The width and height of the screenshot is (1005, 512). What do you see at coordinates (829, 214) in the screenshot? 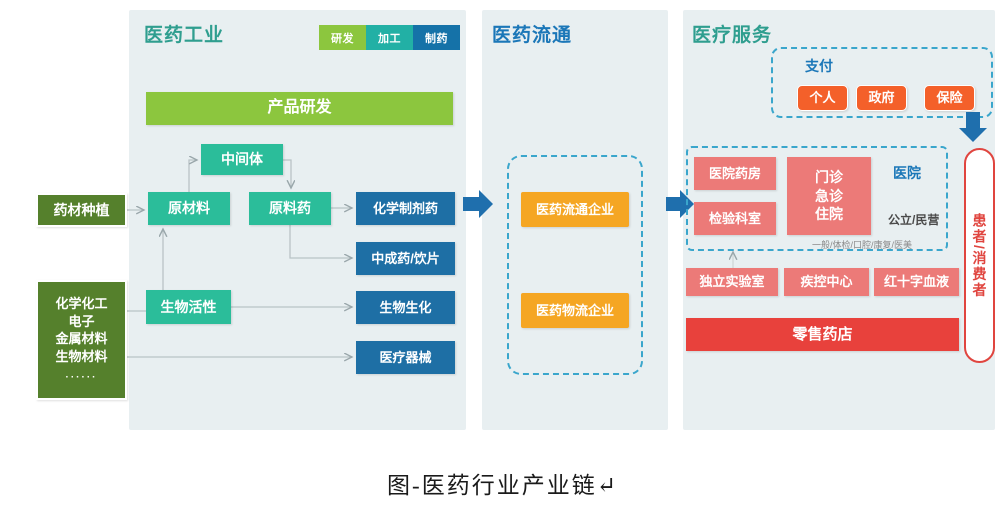
I see `department-inpatient: 住院` at bounding box center [829, 214].